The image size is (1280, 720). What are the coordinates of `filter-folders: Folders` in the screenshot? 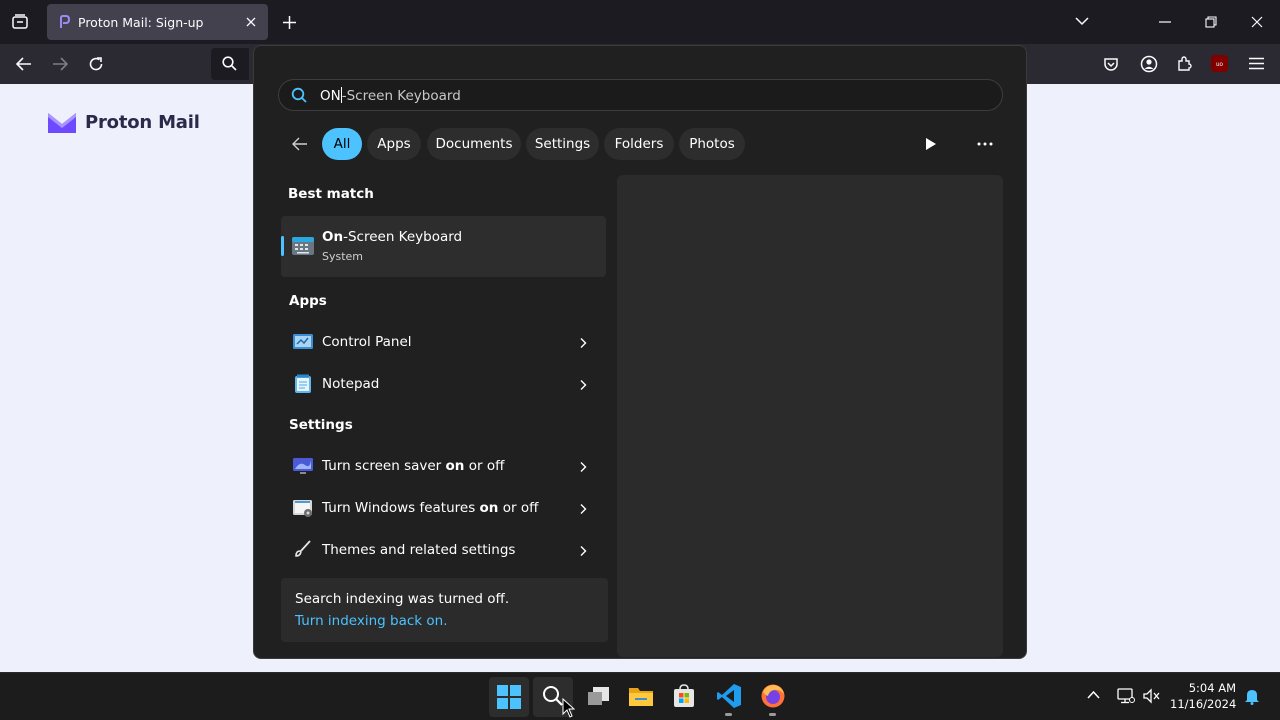 It's located at (639, 144).